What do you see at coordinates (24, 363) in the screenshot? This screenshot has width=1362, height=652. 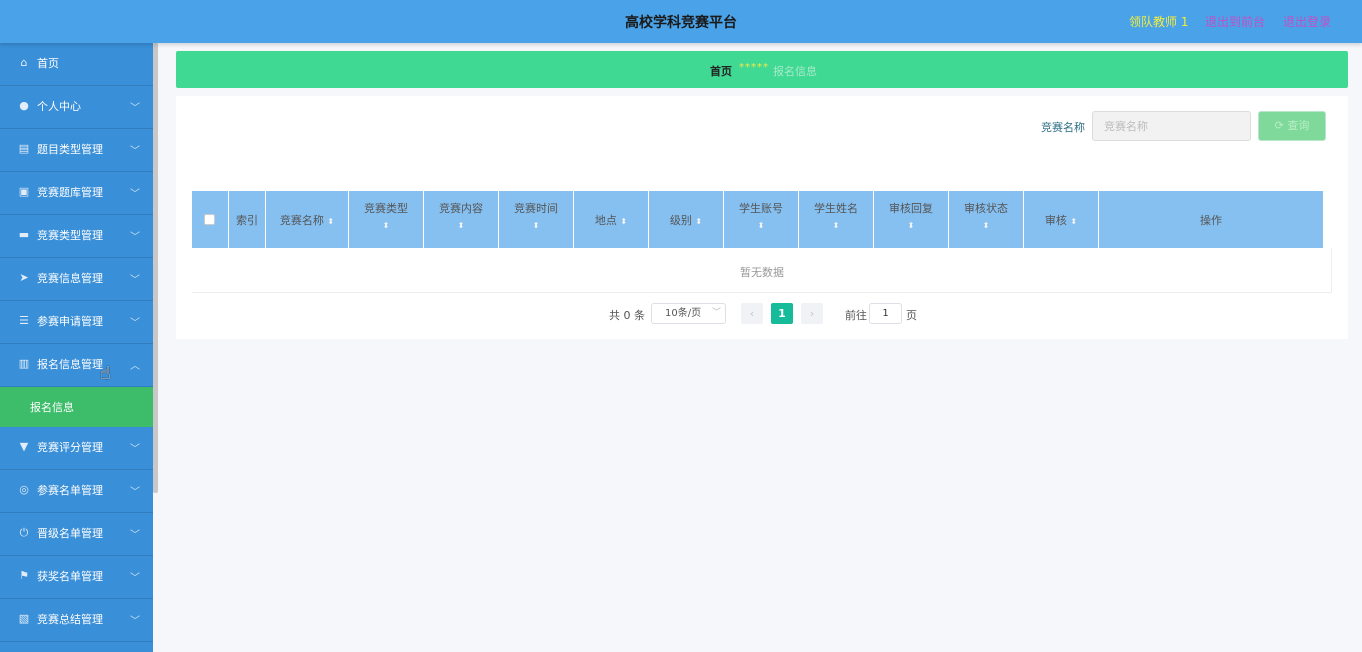 I see `bar-chart-icon: ▥` at bounding box center [24, 363].